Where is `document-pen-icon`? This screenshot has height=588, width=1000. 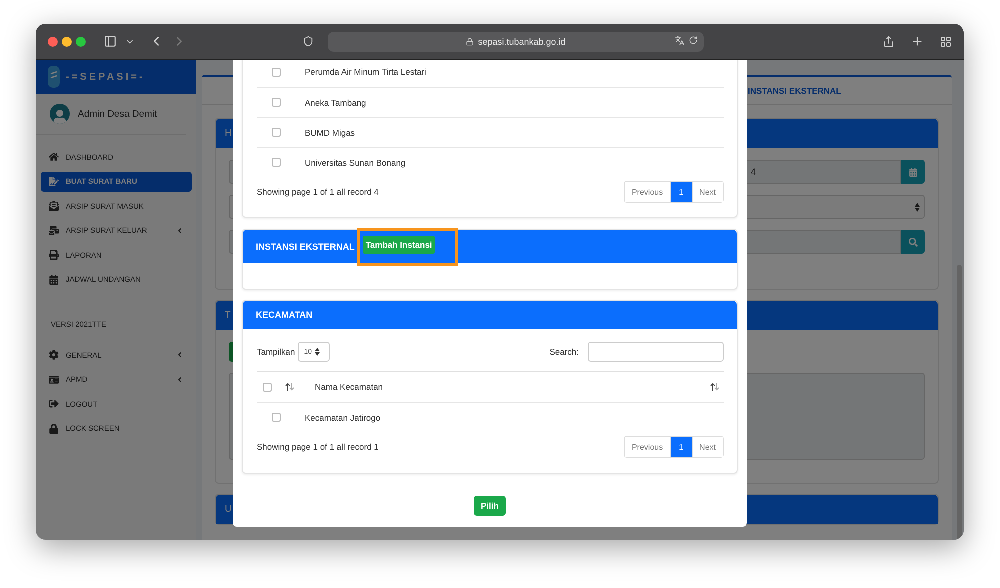
document-pen-icon is located at coordinates (54, 181).